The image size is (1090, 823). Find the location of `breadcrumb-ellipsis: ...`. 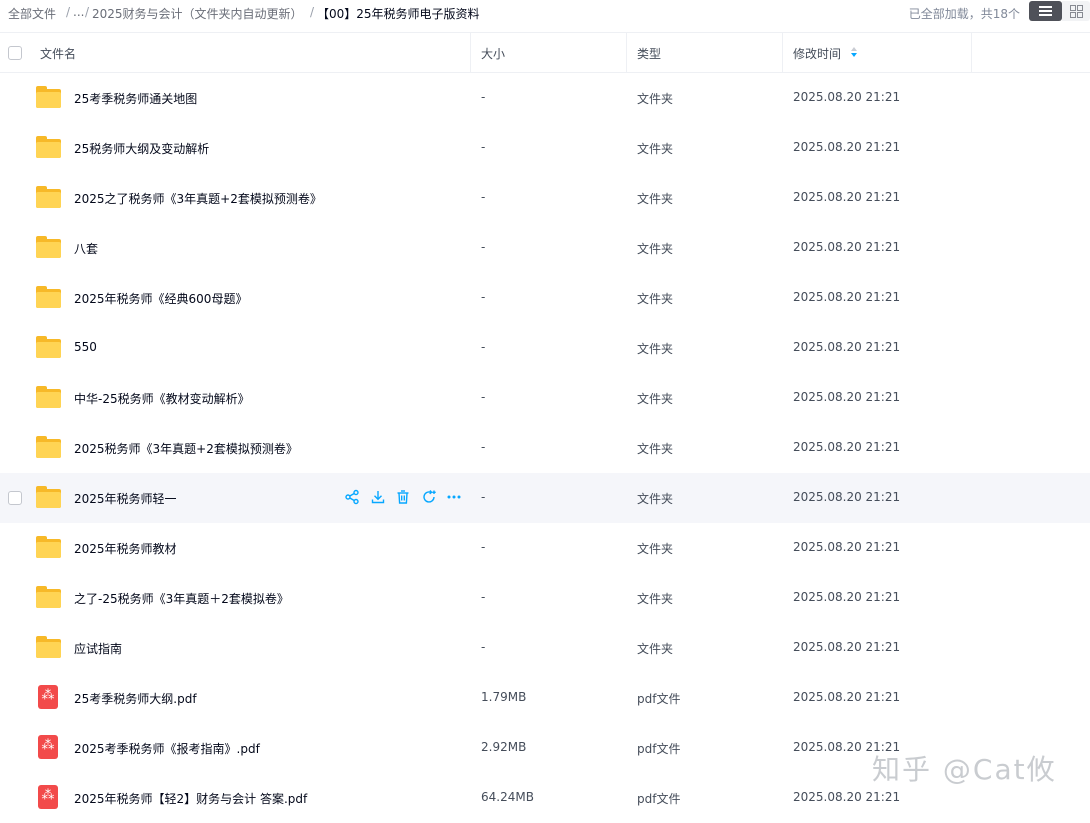

breadcrumb-ellipsis: ... is located at coordinates (78, 12).